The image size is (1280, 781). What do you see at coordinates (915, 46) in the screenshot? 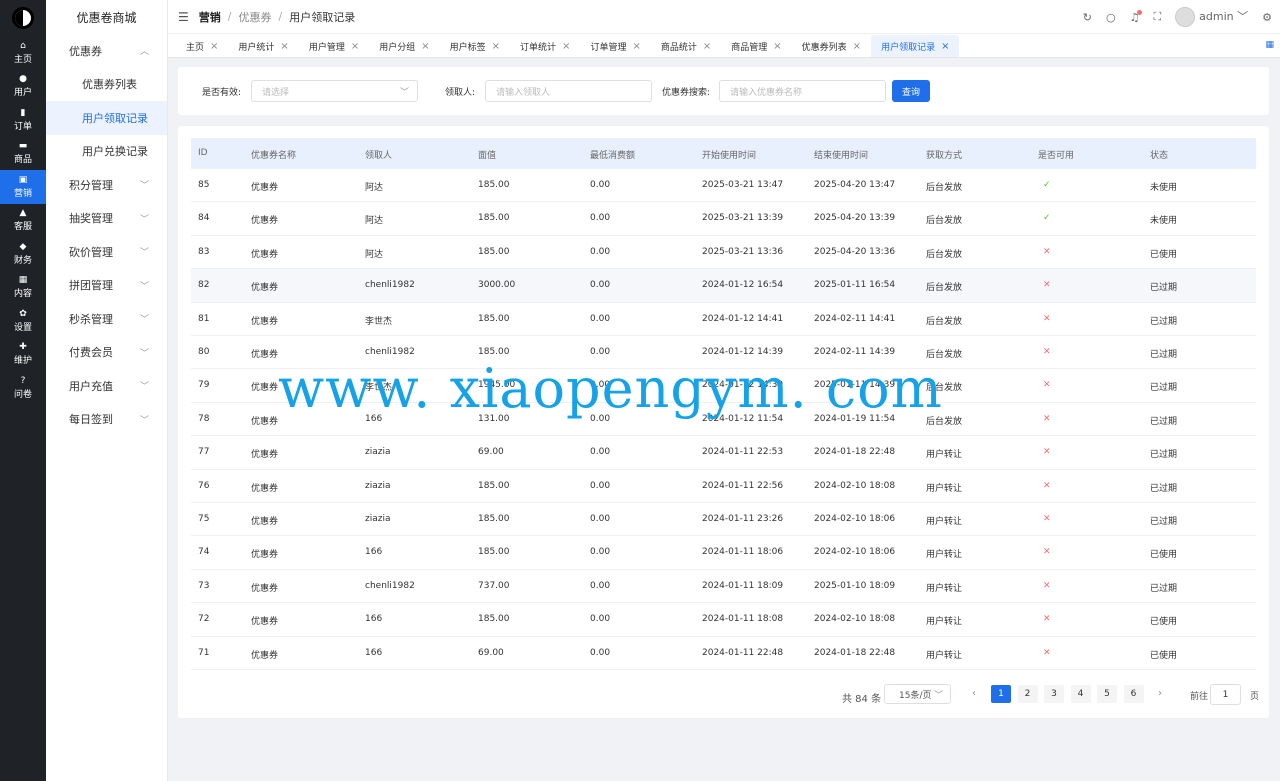
I see `tab-10: 用户领取记录 ×` at bounding box center [915, 46].